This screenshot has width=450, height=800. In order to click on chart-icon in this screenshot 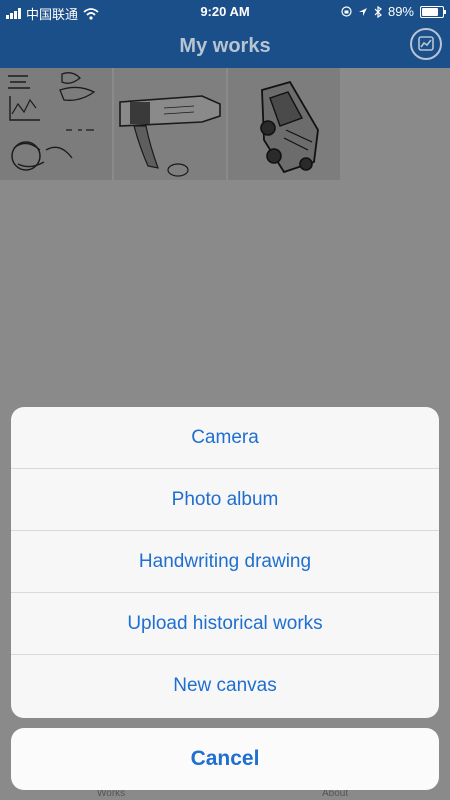, I will do `click(426, 43)`.